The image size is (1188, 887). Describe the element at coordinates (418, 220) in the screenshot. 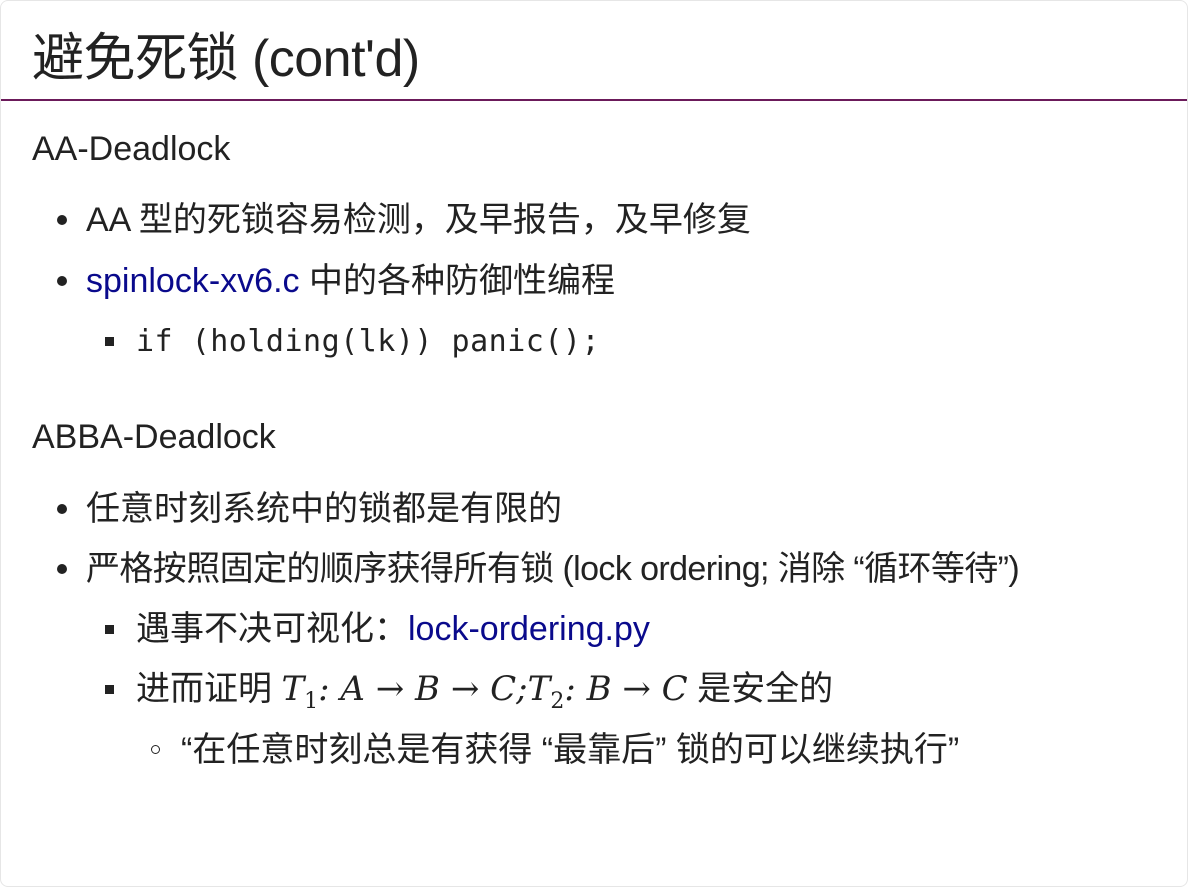

I see `list-item-aa-detect: AA 型的死锁容易检测，及早报告，及早修复` at that location.